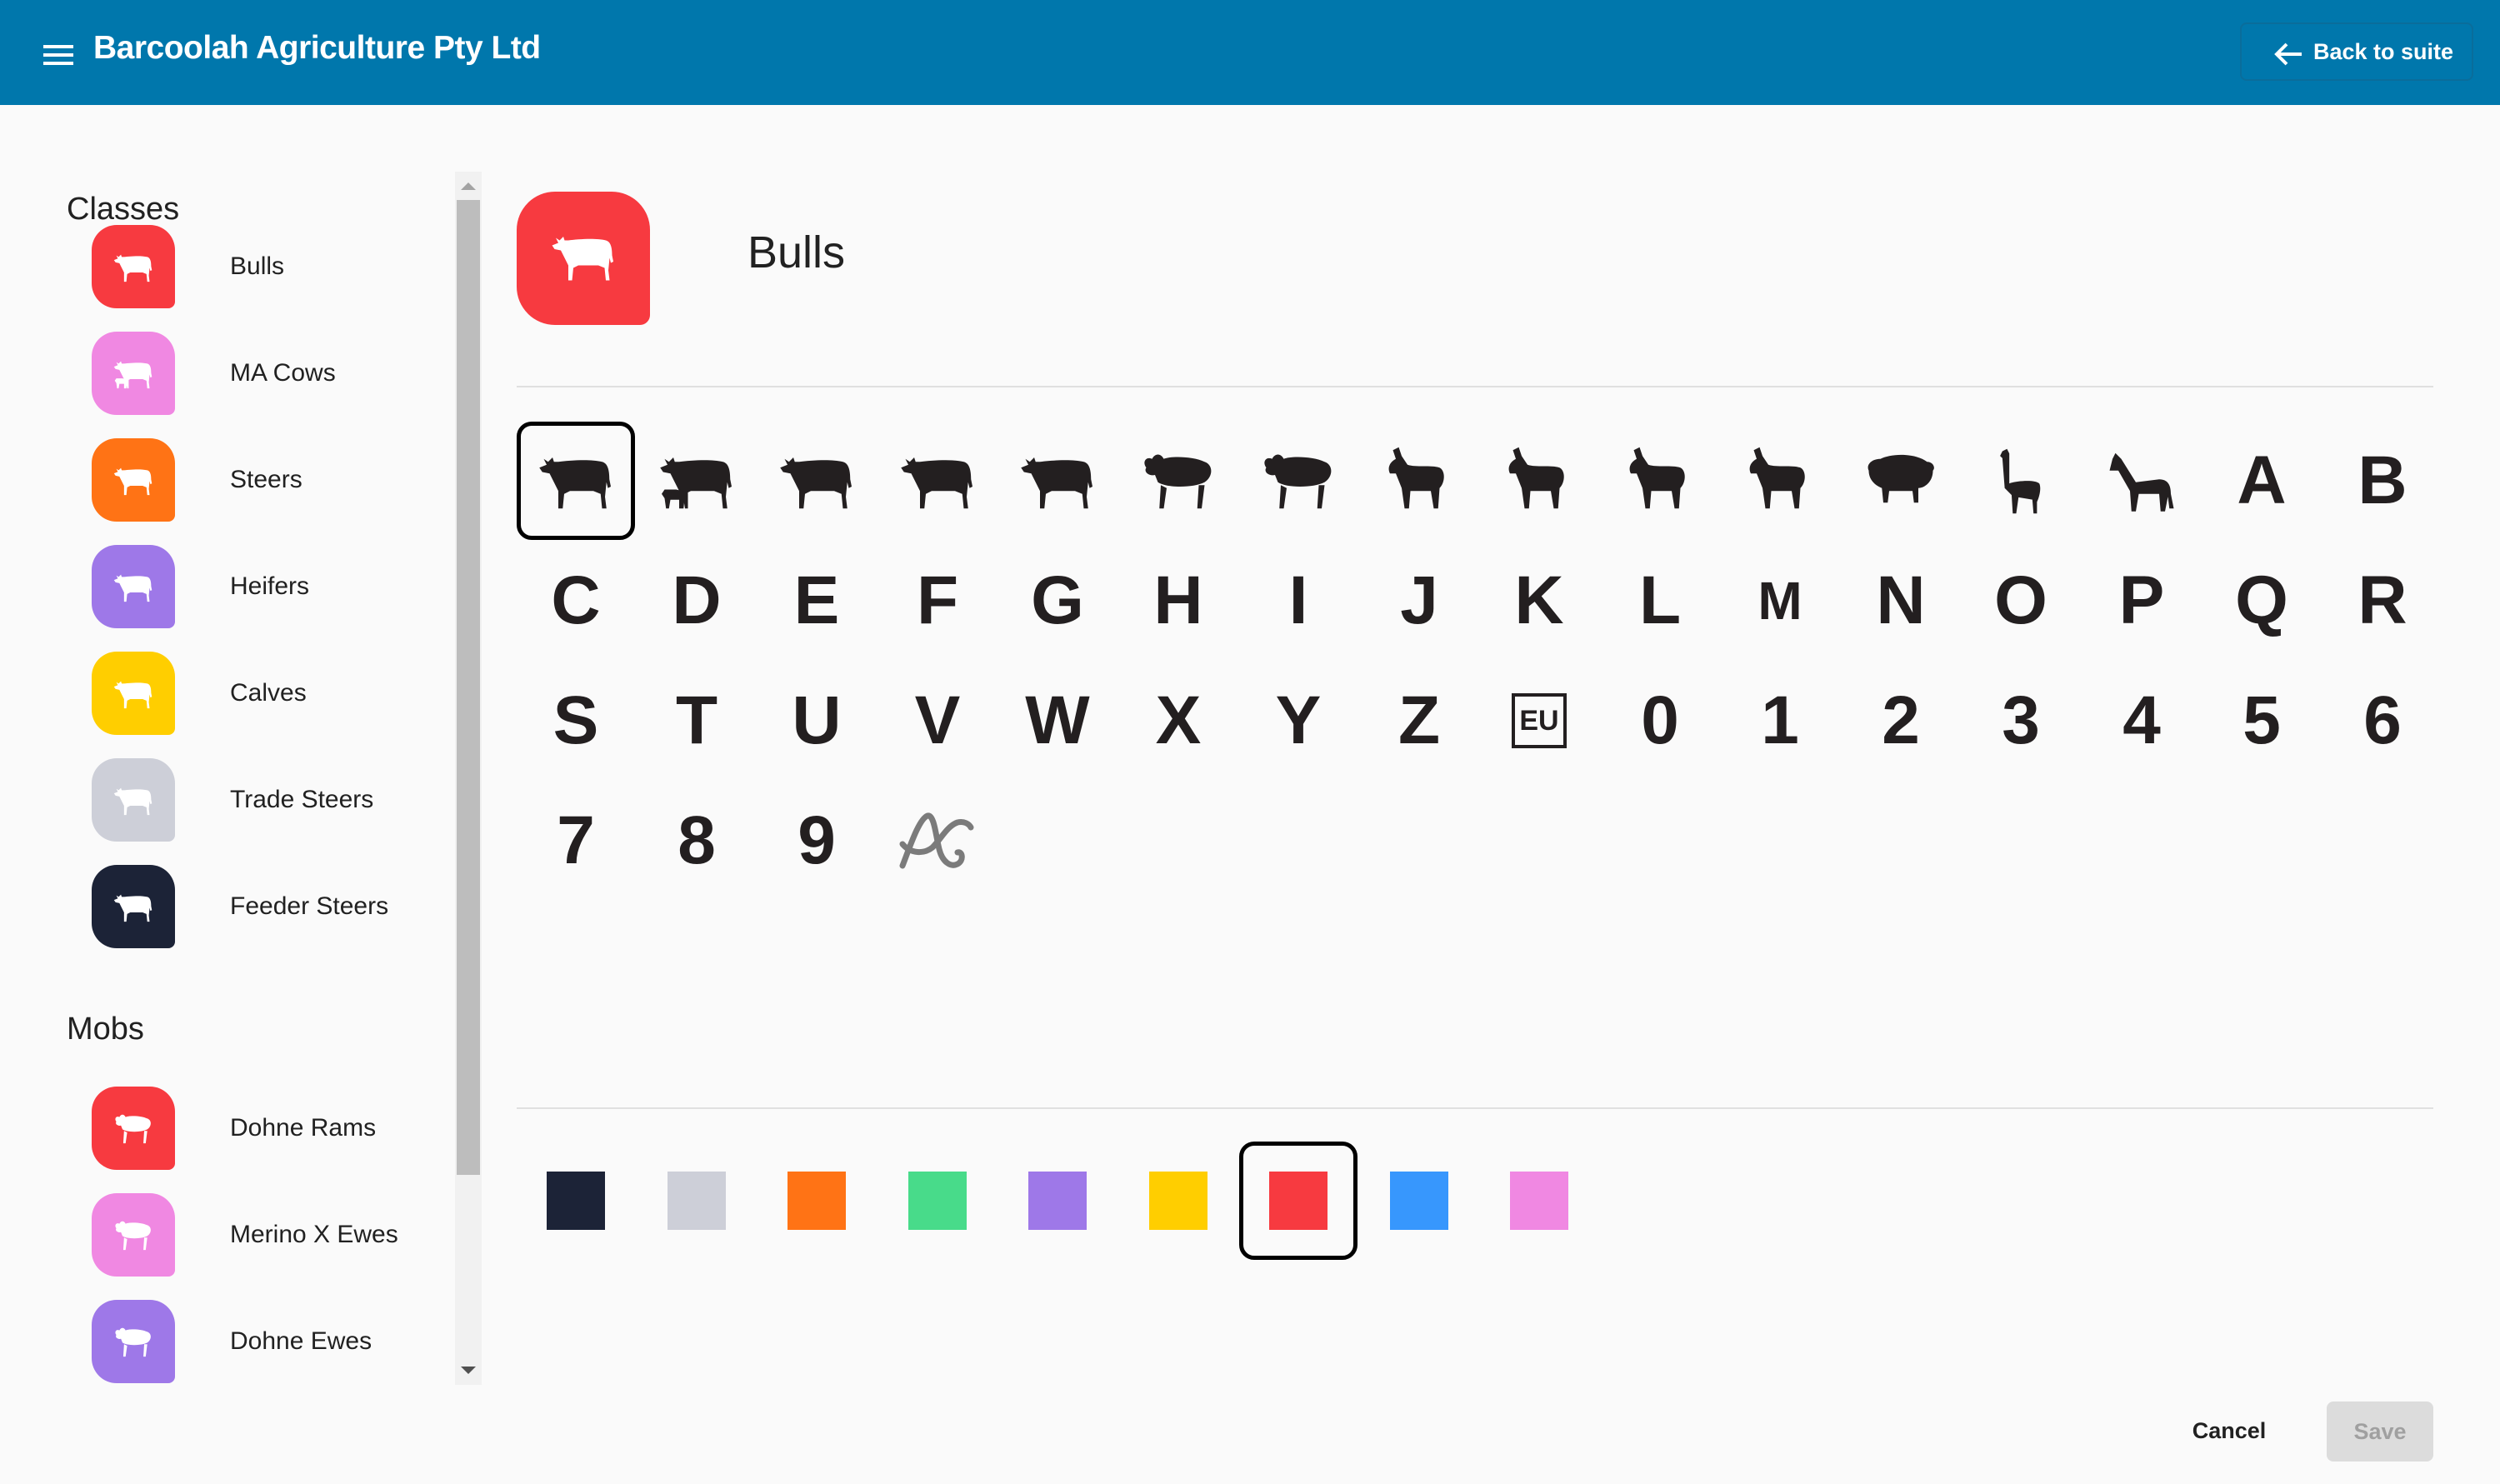  I want to click on icon-option-6: 6, so click(2382, 721).